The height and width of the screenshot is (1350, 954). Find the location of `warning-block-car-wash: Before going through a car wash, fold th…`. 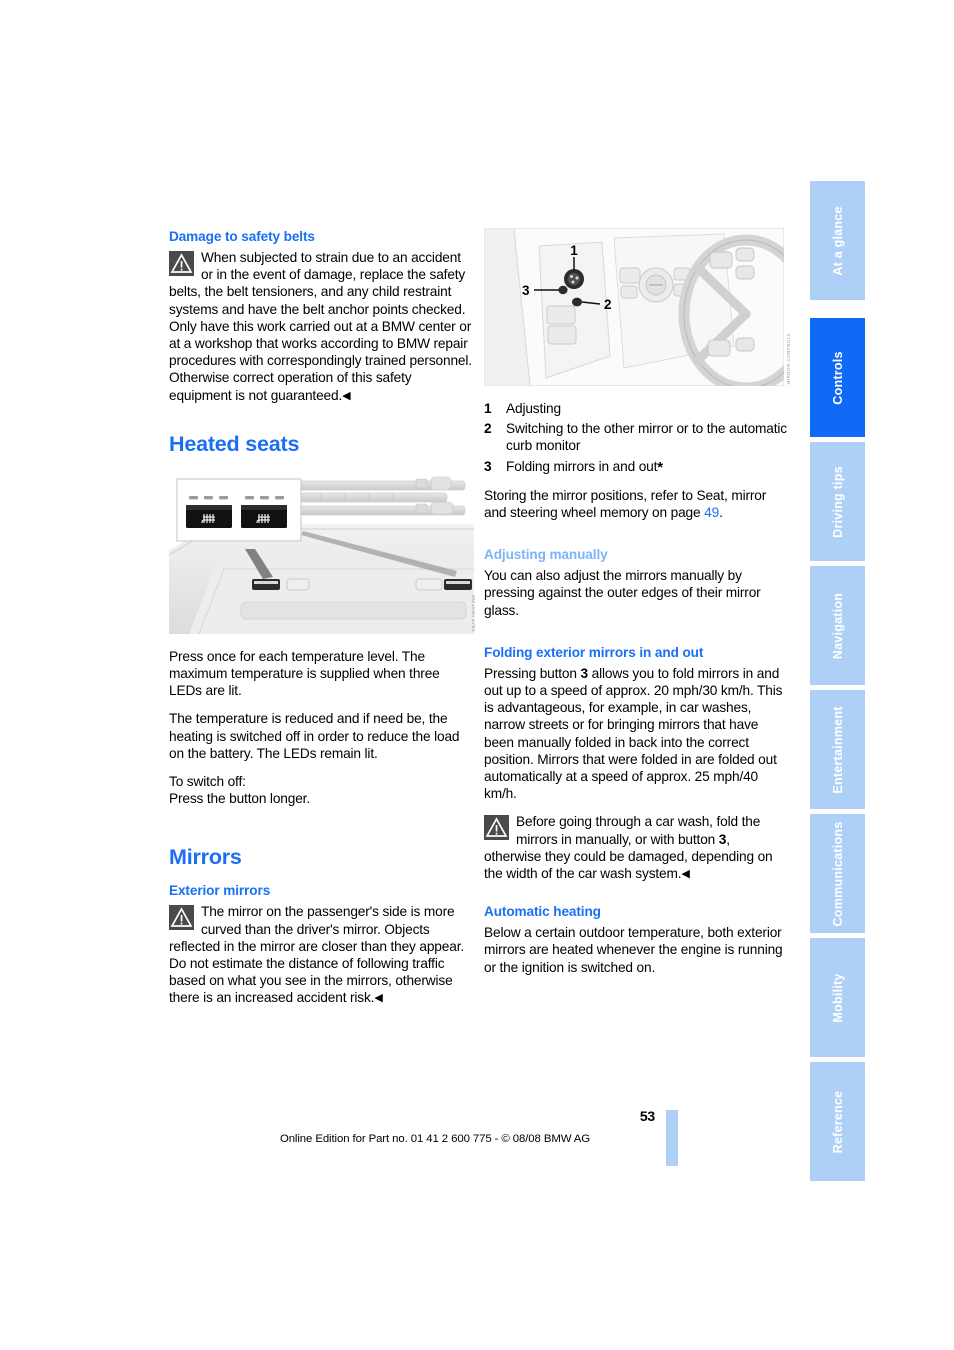

warning-block-car-wash: Before going through a car wash, fold th… is located at coordinates (636, 848).